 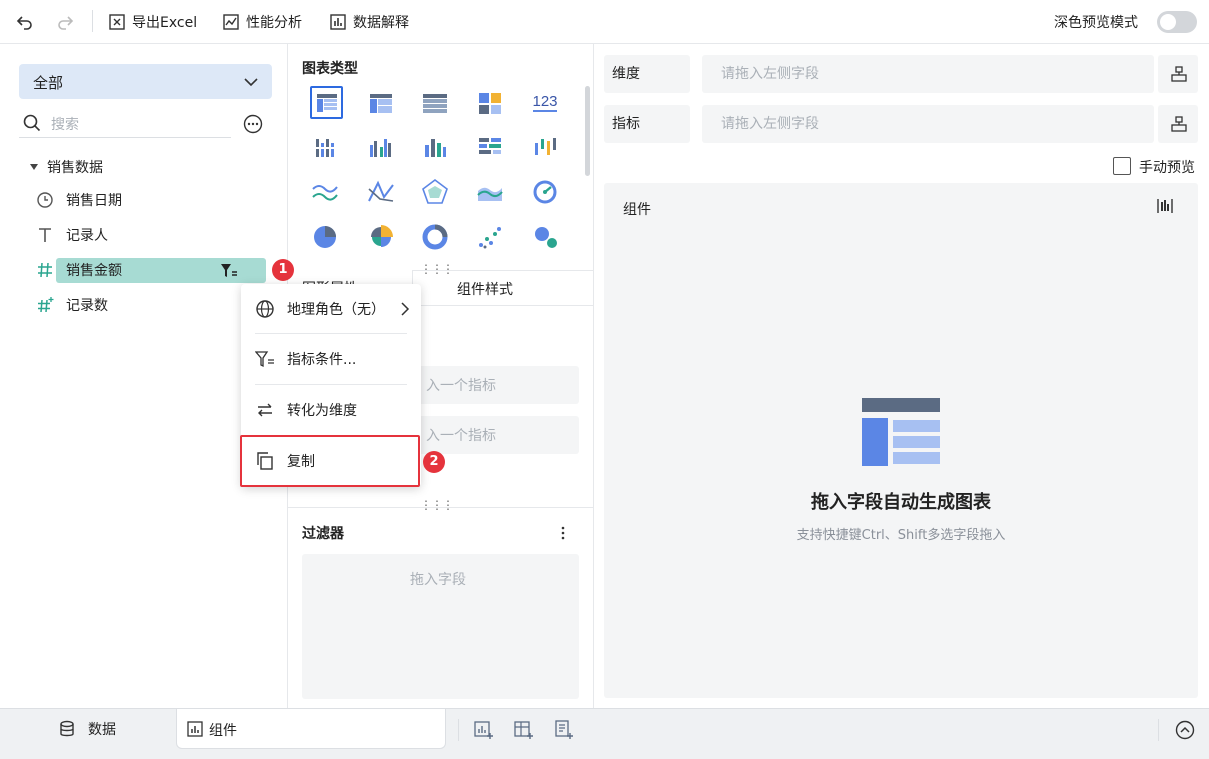 I want to click on empty-state-title: 拖入字段自动生成图表, so click(x=901, y=502).